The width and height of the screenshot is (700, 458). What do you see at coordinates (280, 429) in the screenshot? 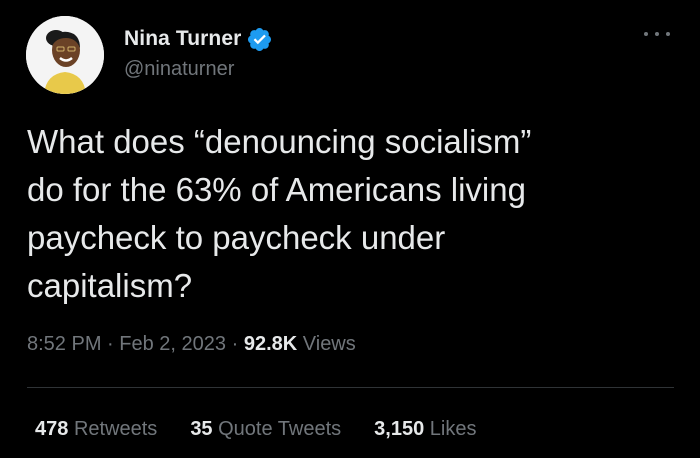
I see `quote-tweets-label: Quote Tweets` at bounding box center [280, 429].